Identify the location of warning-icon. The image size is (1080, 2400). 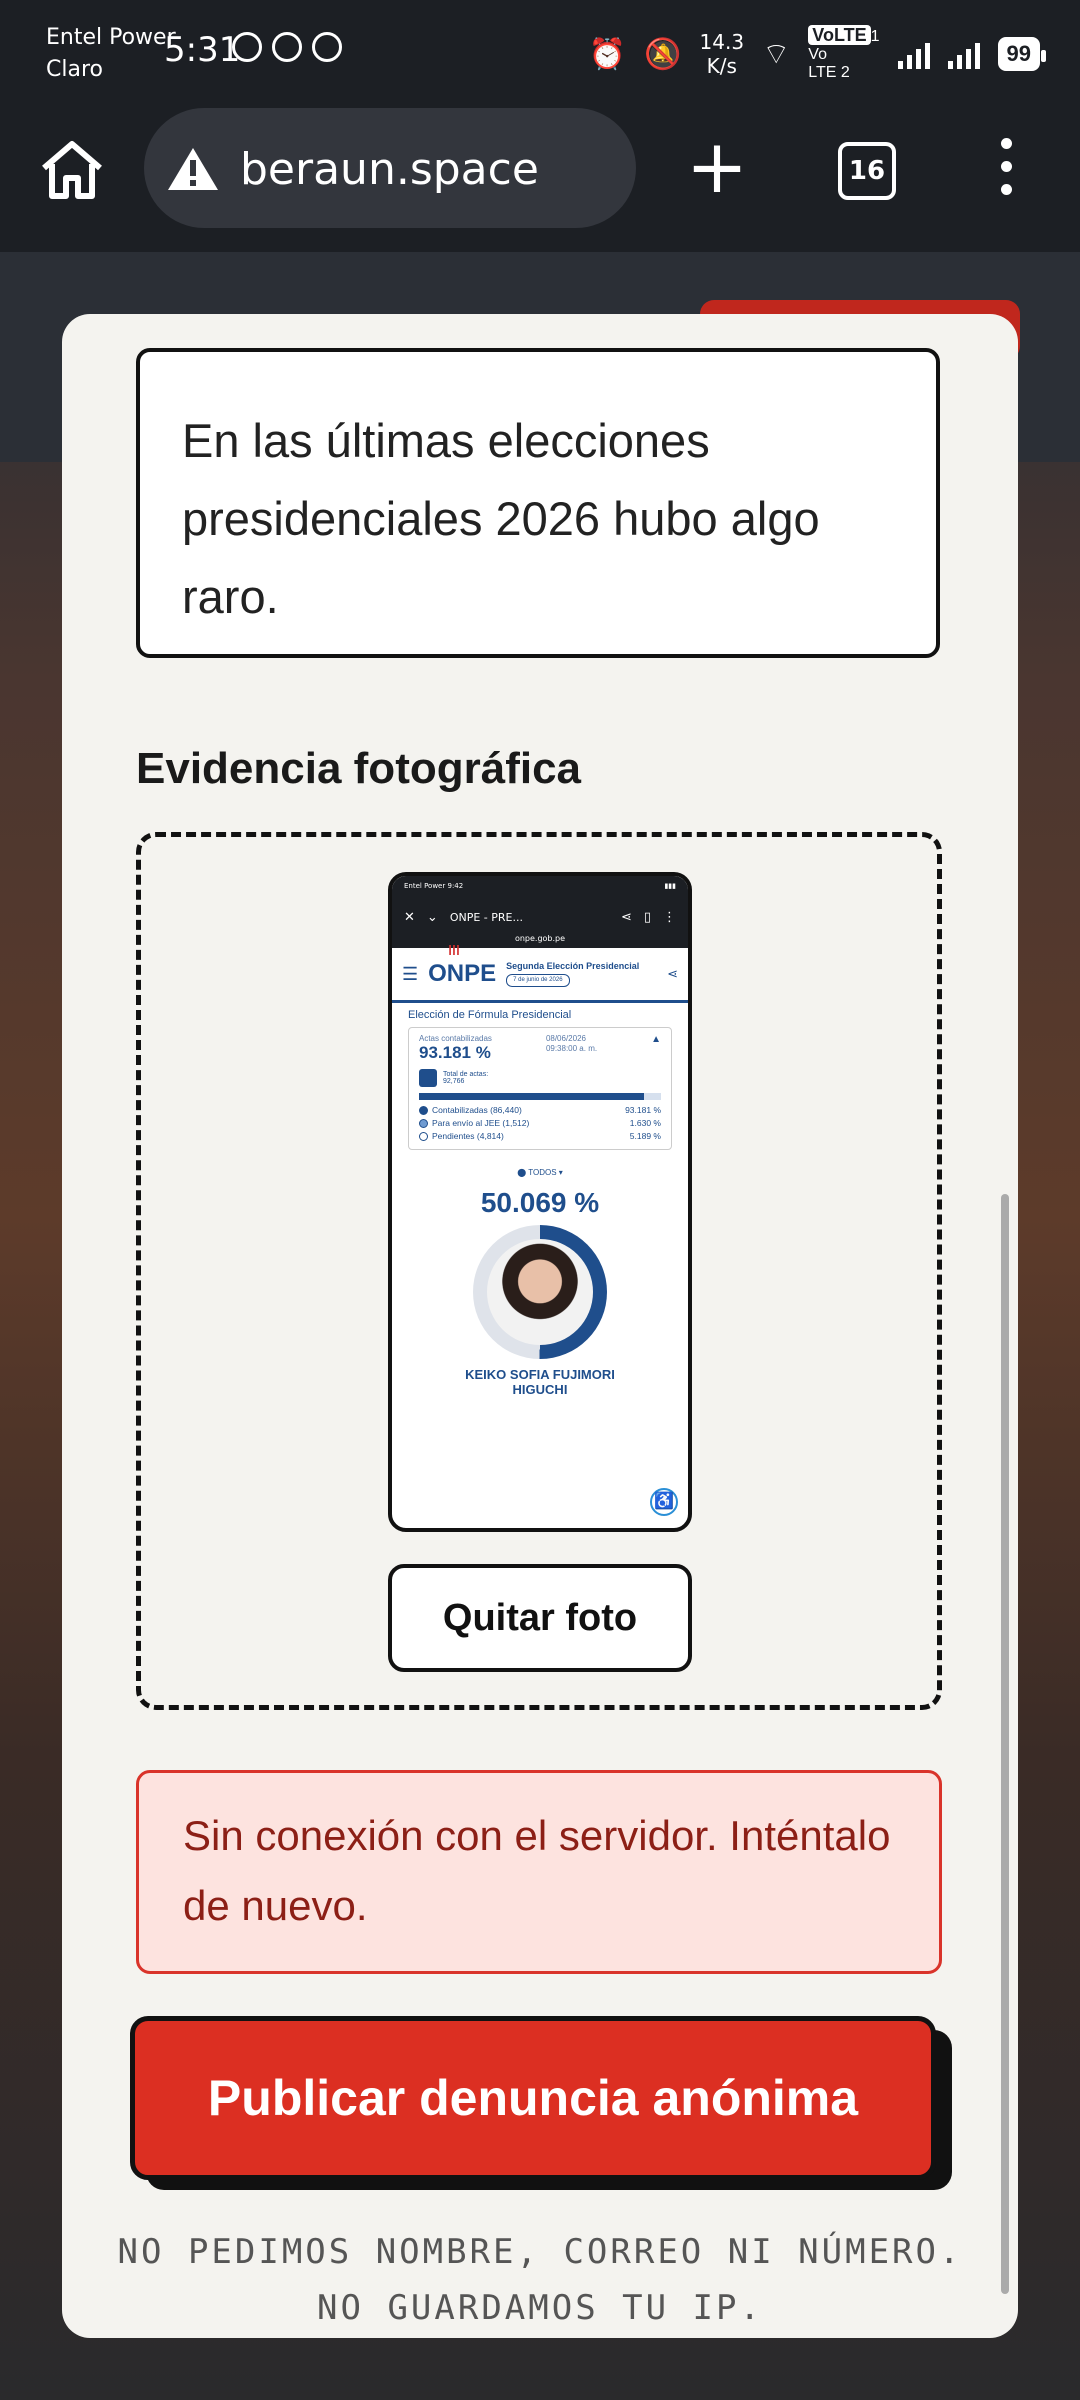
(193, 169).